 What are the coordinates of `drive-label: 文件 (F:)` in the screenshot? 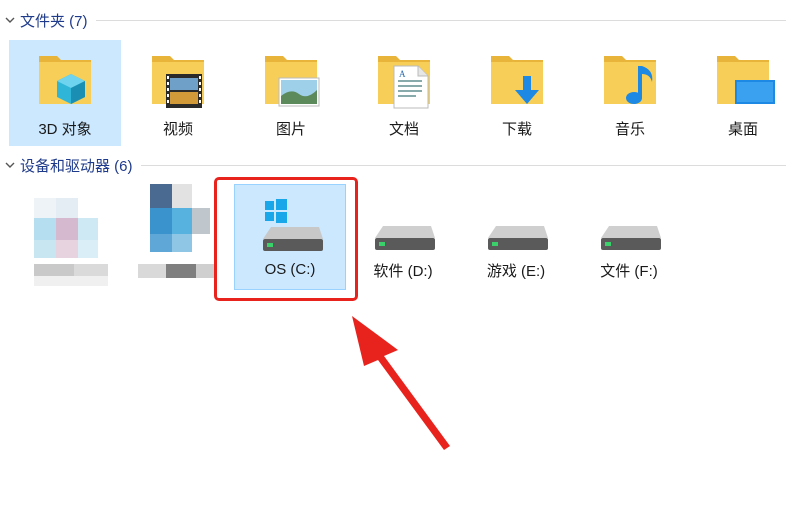 It's located at (629, 271).